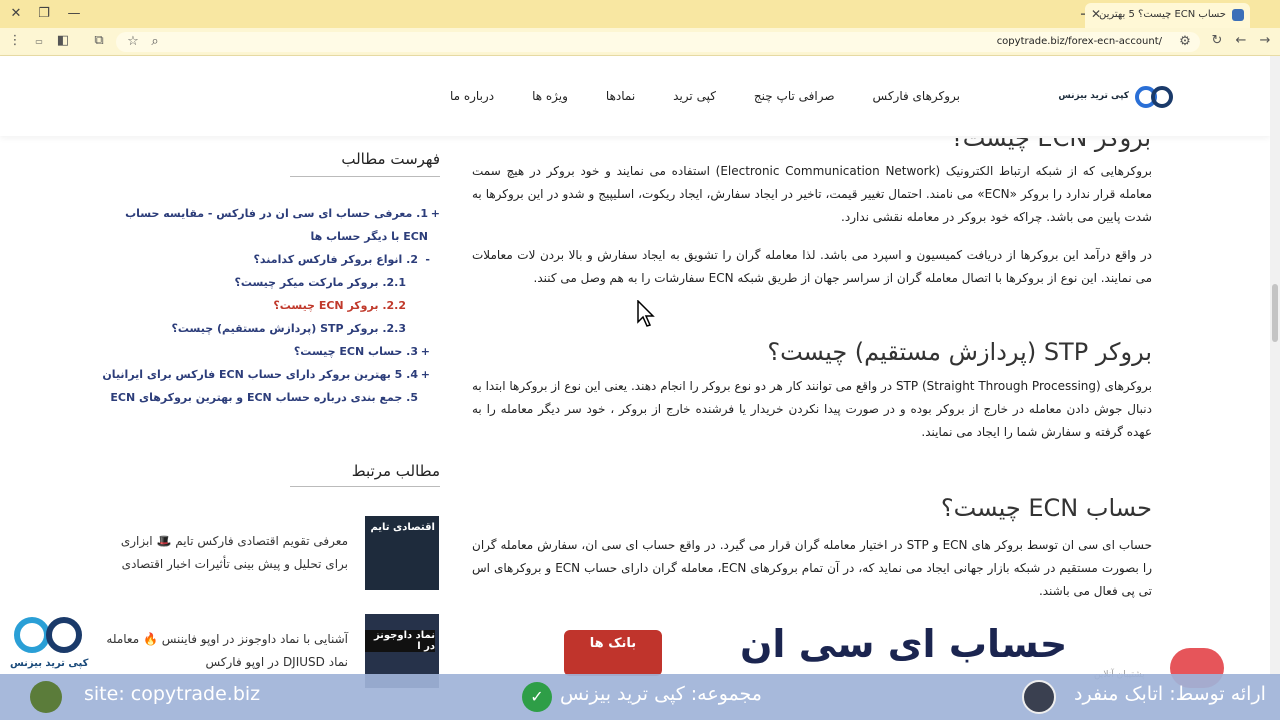  What do you see at coordinates (1170, 694) in the screenshot?
I see `overlay-presenter: ارائه توسط: اتابک منفرد` at bounding box center [1170, 694].